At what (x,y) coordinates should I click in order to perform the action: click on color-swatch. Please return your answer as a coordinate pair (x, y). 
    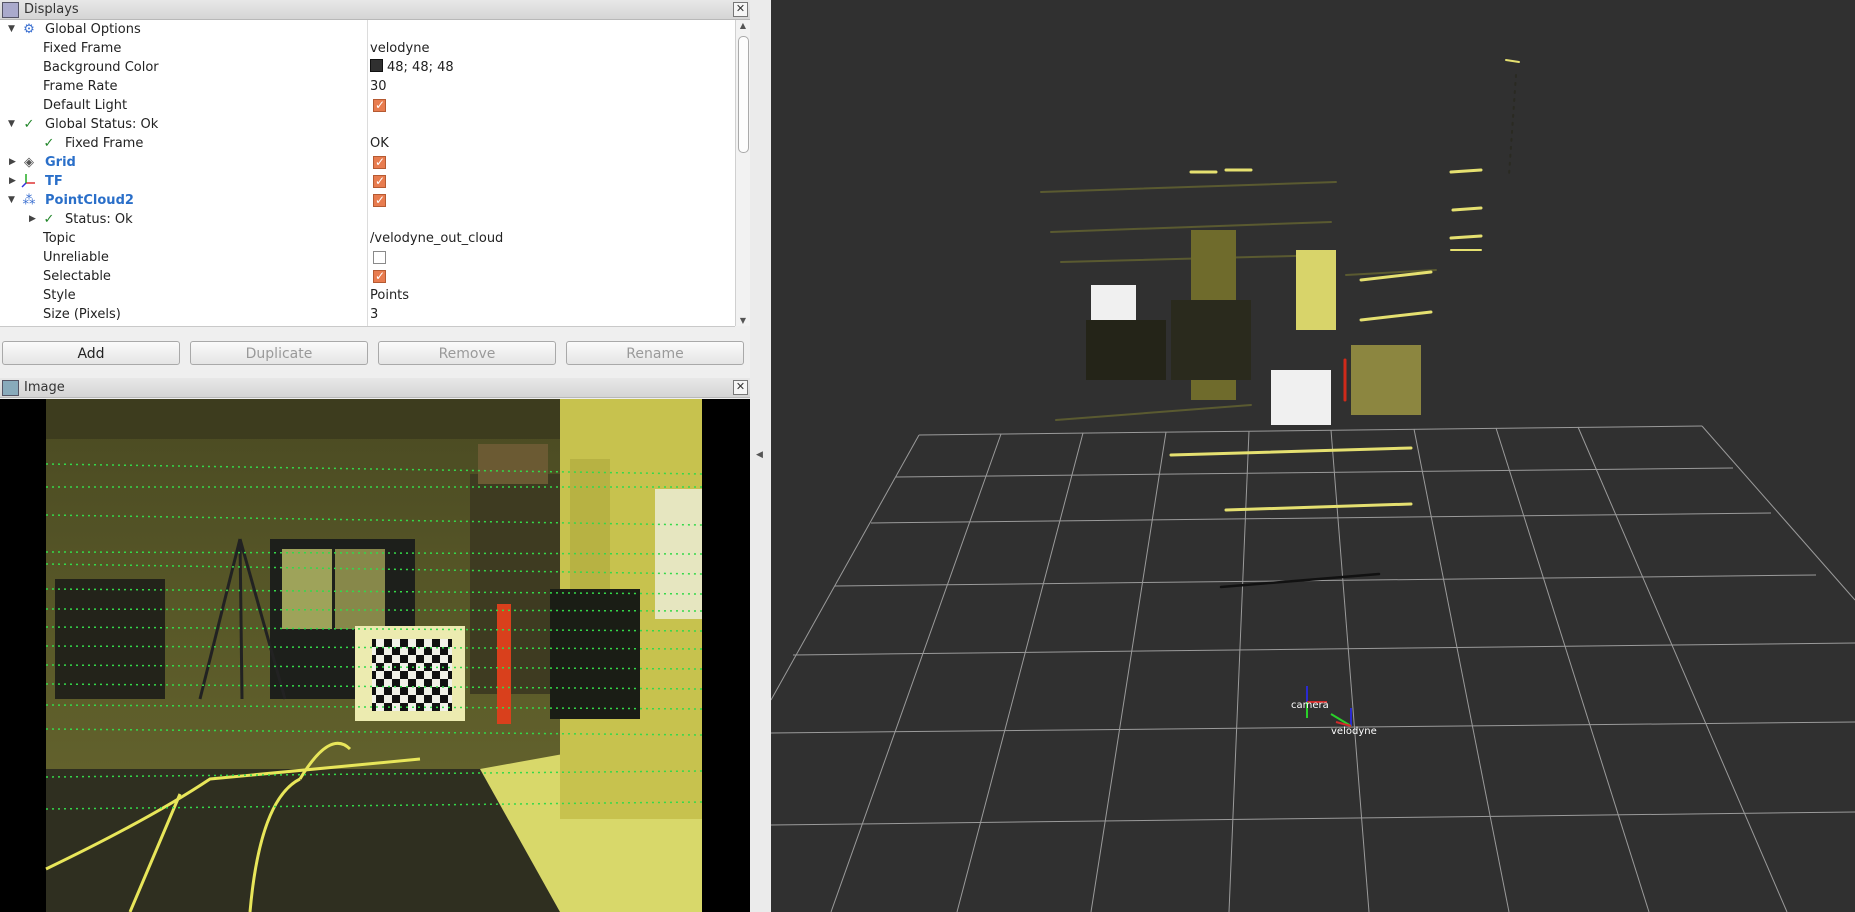
    Looking at the image, I should click on (376, 65).